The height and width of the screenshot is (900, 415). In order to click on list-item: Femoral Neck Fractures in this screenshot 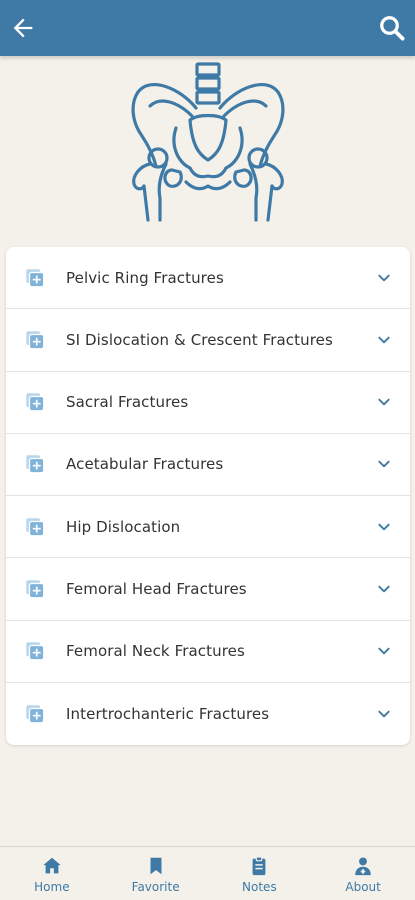, I will do `click(208, 652)`.